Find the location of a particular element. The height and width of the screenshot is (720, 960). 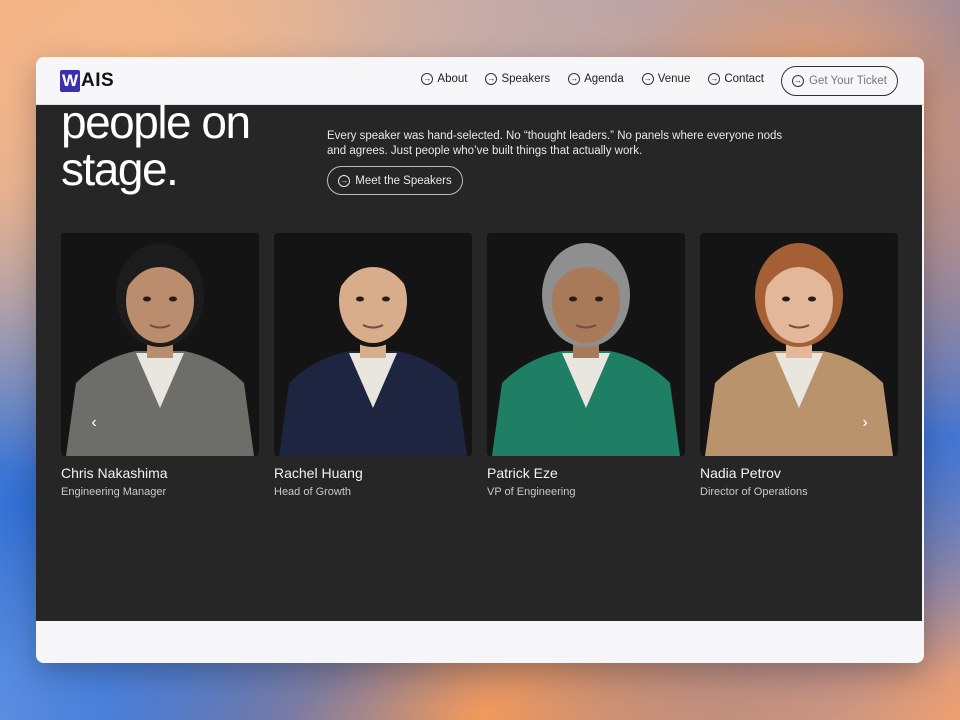

speaker-card: Nadia Petrov Director of Operations is located at coordinates (799, 365).